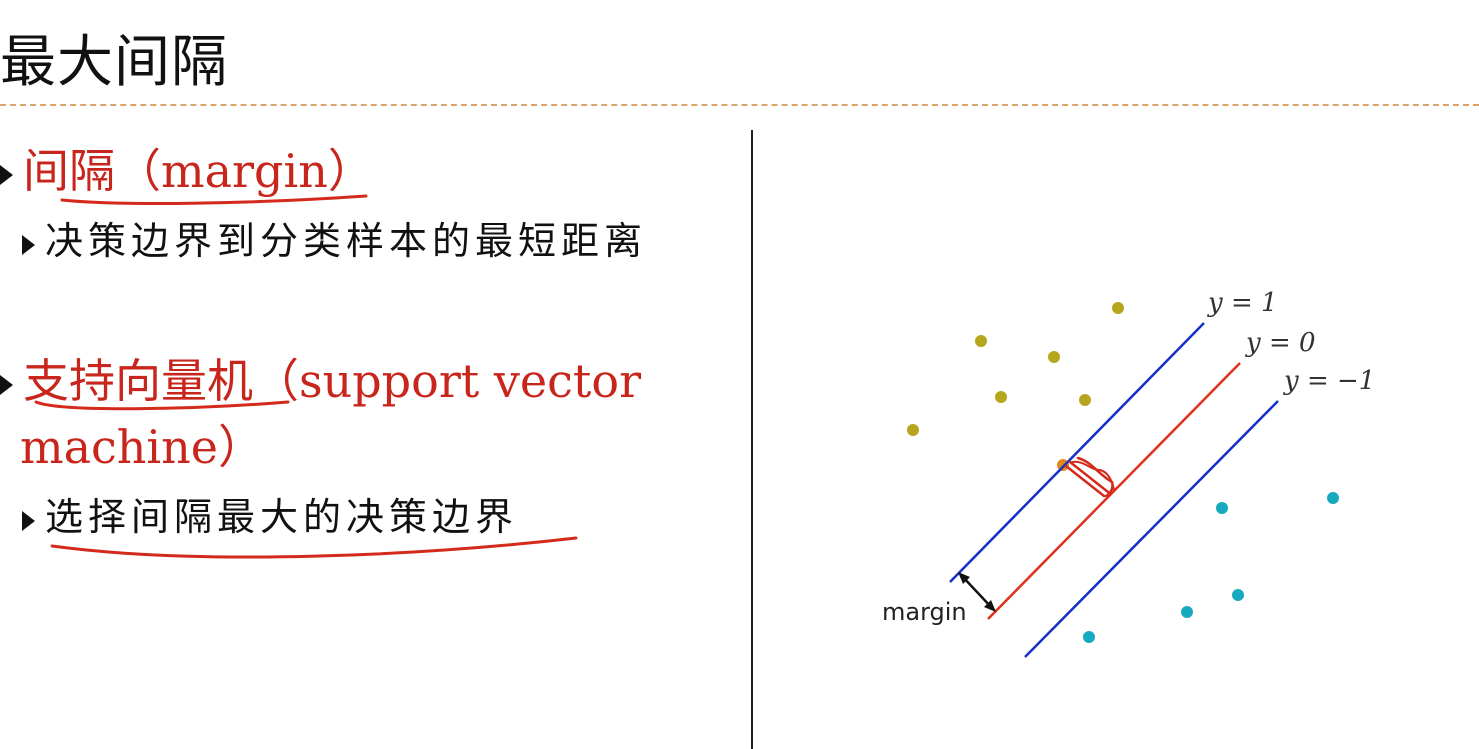  I want to click on bullet-svm-definition-text: 选择间隔最大的决策边界, so click(282, 517).